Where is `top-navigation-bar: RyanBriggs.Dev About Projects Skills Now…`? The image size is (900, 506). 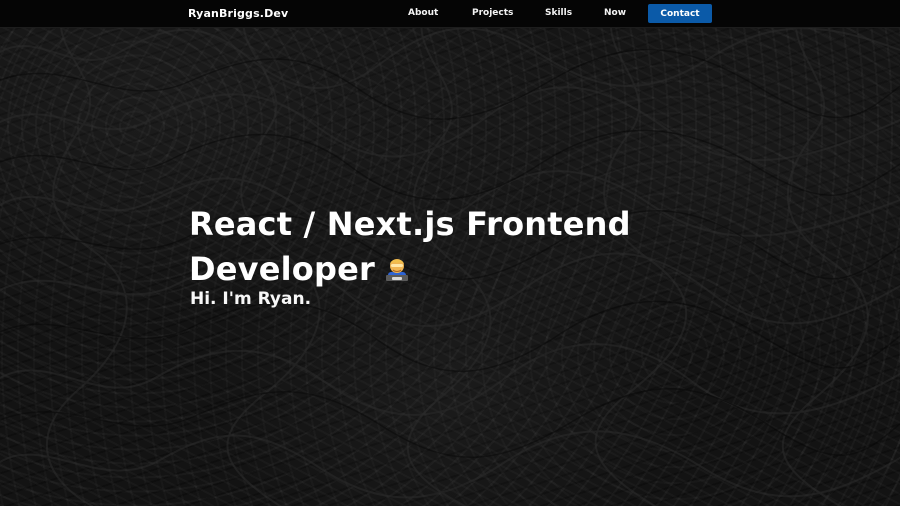 top-navigation-bar: RyanBriggs.Dev About Projects Skills Now… is located at coordinates (450, 14).